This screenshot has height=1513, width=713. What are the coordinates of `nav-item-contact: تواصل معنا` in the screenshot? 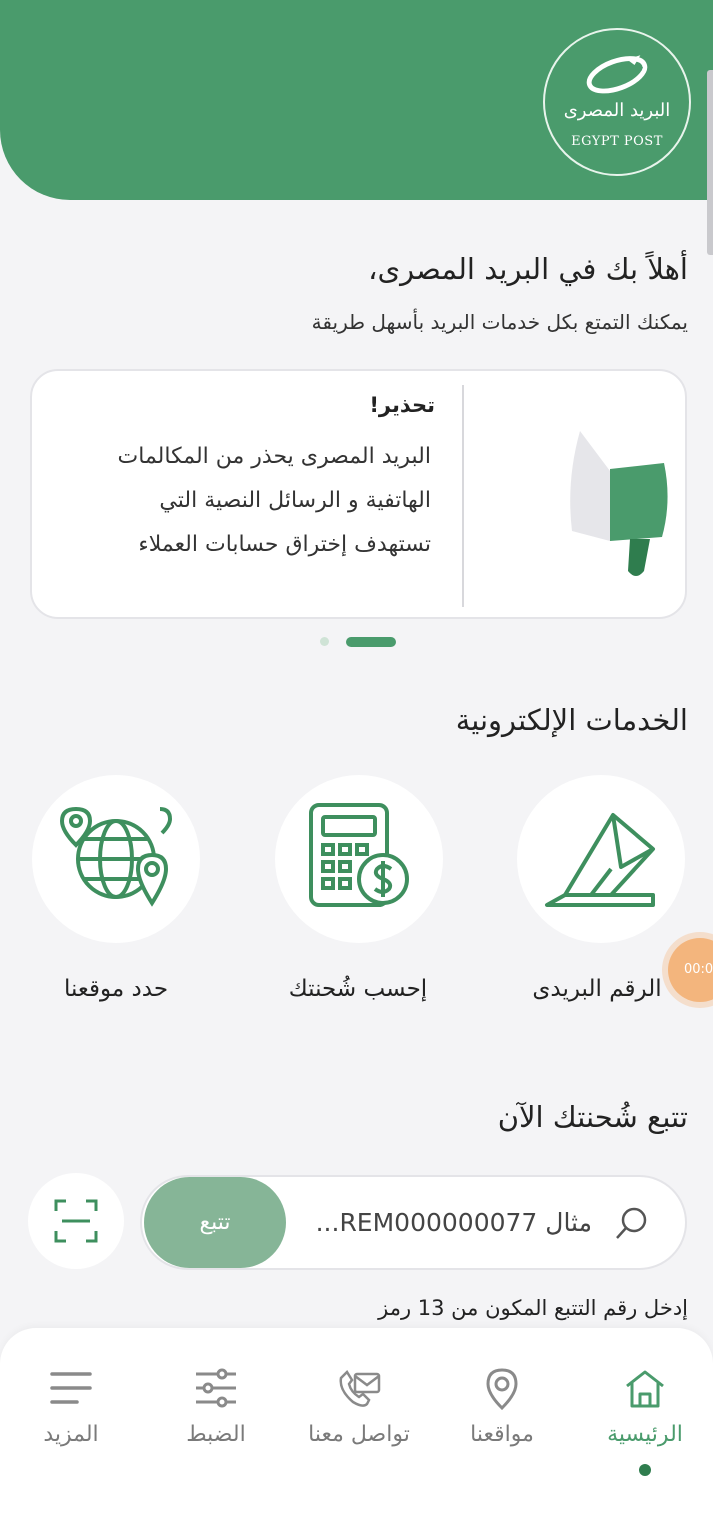 It's located at (359, 1420).